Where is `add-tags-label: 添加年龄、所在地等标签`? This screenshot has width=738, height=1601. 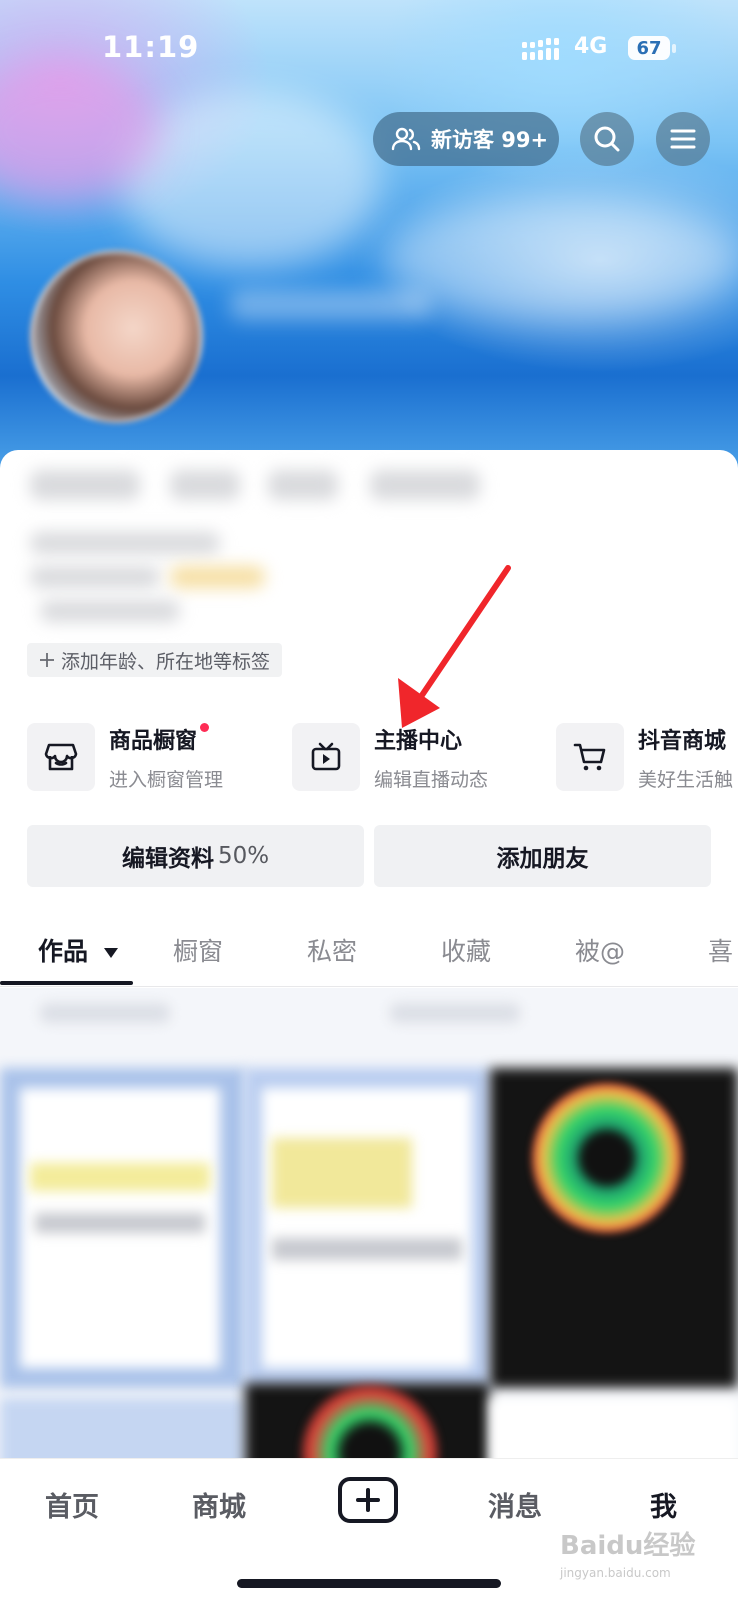
add-tags-label: 添加年龄、所在地等标签 is located at coordinates (166, 661).